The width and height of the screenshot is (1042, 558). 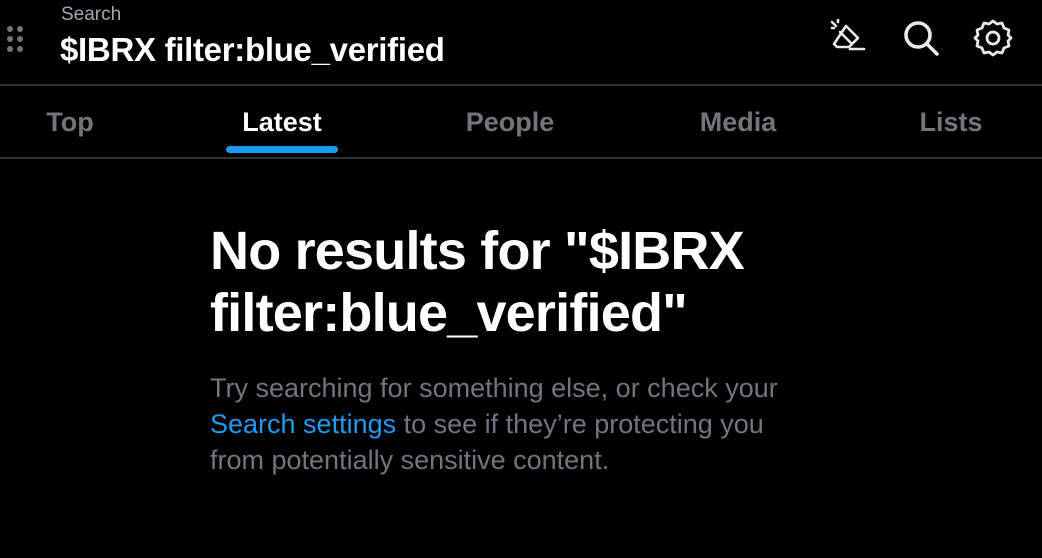 I want to click on clear-search-icon, so click(x=848, y=38).